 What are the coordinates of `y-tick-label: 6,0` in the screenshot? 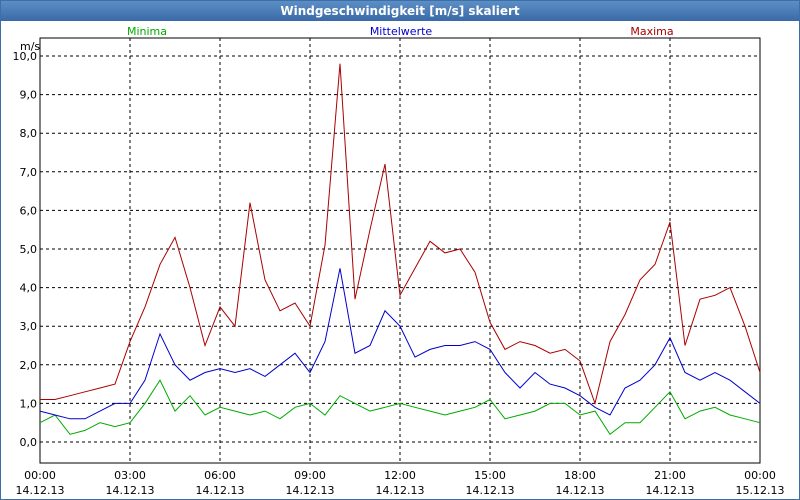 It's located at (29, 210).